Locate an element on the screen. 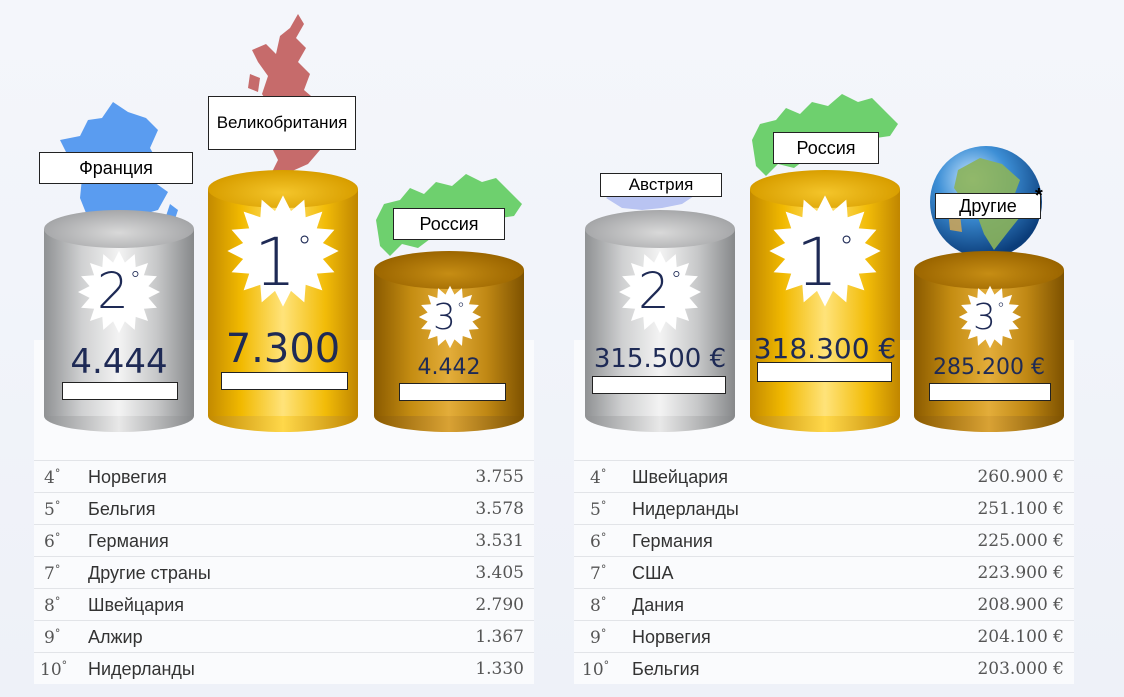  podium-value: 4.442 is located at coordinates (449, 367).